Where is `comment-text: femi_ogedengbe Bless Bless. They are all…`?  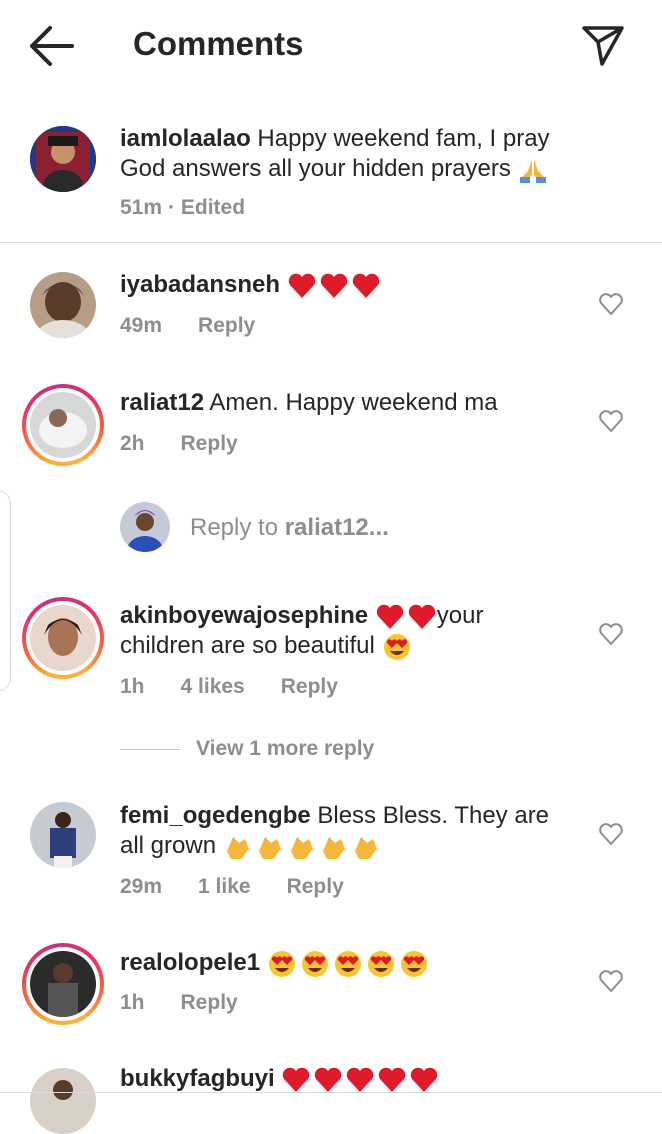
comment-text: femi_ogedengbe Bless Bless. They are all… is located at coordinates (335, 830).